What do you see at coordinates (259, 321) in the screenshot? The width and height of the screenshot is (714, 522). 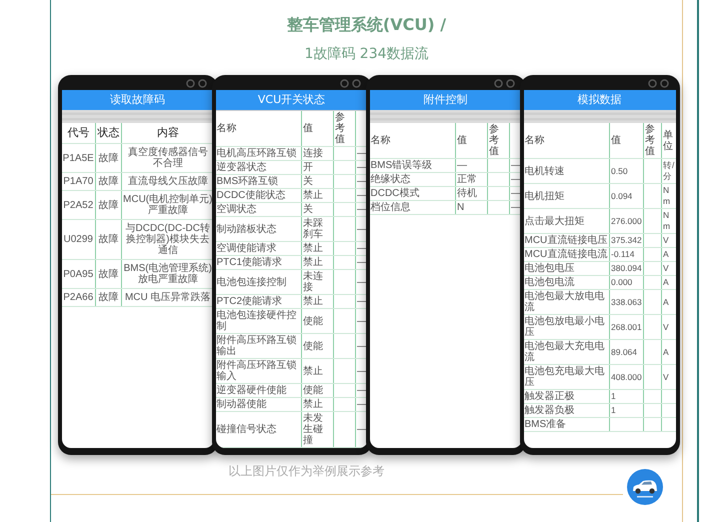 I see `table-cell: 电池包连接硬件控制` at bounding box center [259, 321].